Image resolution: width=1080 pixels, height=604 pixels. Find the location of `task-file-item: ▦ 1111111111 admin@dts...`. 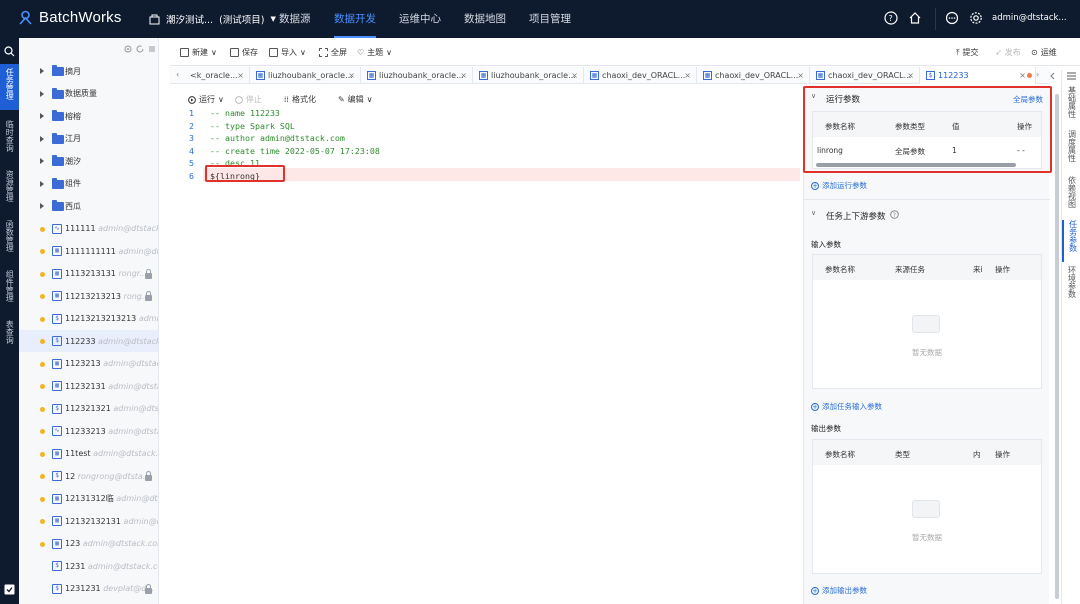

task-file-item: ▦ 1111111111 admin@dts... is located at coordinates (88, 251).